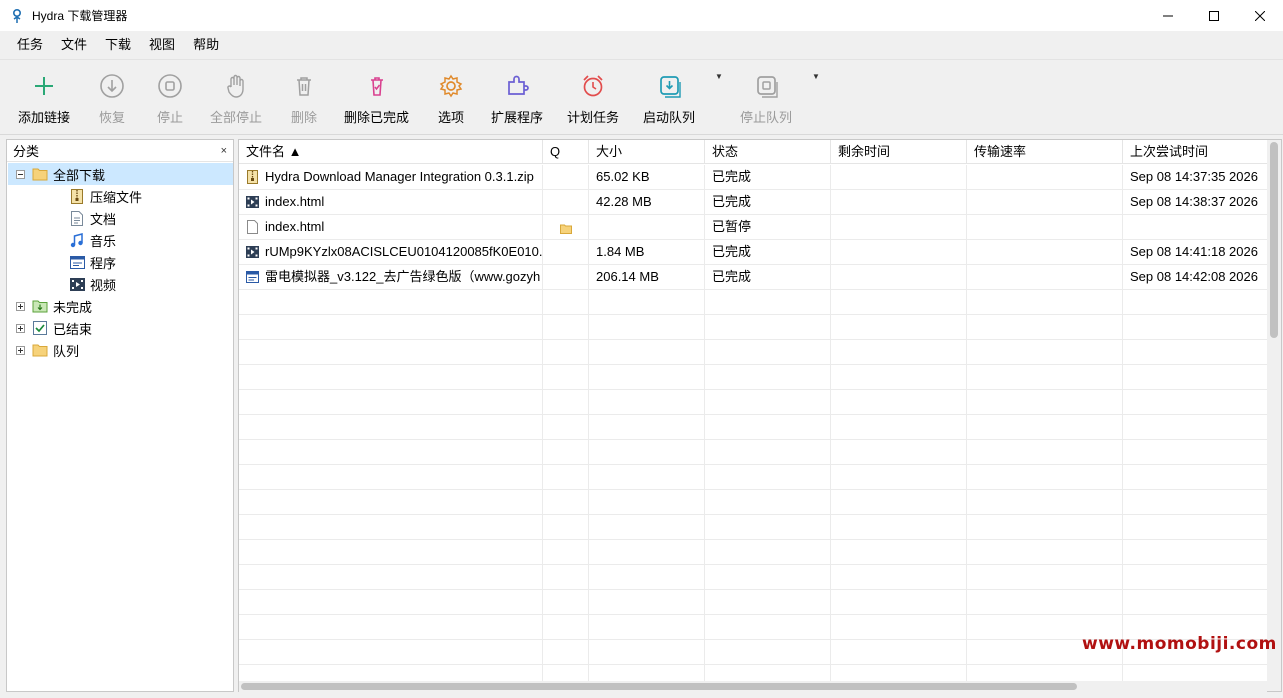 Image resolution: width=1283 pixels, height=698 pixels. What do you see at coordinates (118, 45) in the screenshot?
I see `menu-download: 下载` at bounding box center [118, 45].